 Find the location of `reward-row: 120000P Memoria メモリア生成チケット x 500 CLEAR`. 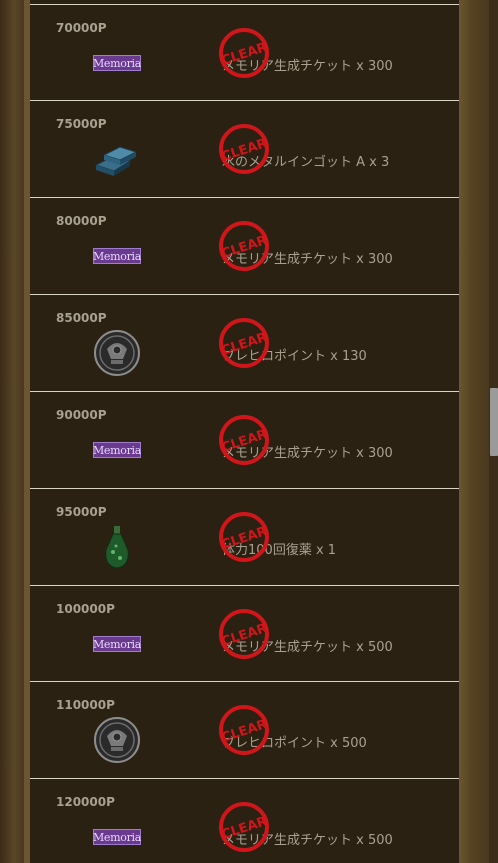

reward-row: 120000P Memoria メモリア生成チケット x 500 CLEAR is located at coordinates (244, 820).